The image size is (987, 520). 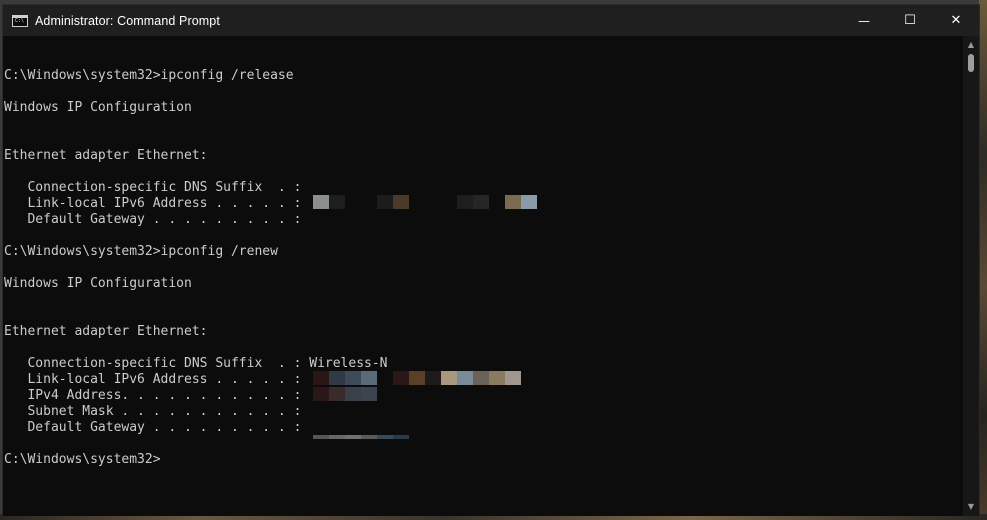 I want to click on scrollbar-thumb, so click(x=971, y=63).